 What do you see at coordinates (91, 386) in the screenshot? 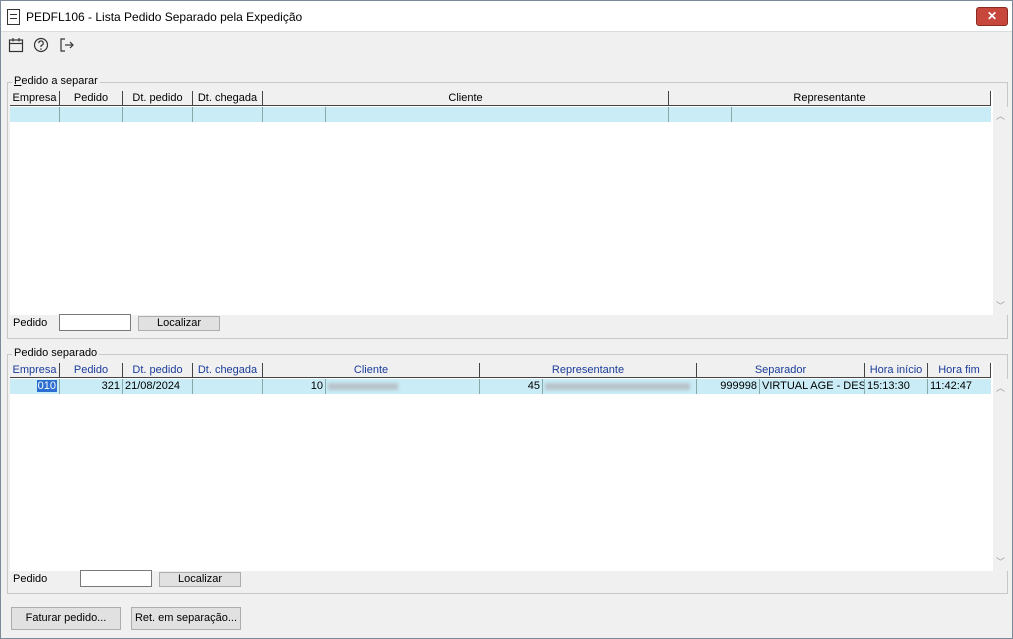
I see `cell-pedido: 321` at bounding box center [91, 386].